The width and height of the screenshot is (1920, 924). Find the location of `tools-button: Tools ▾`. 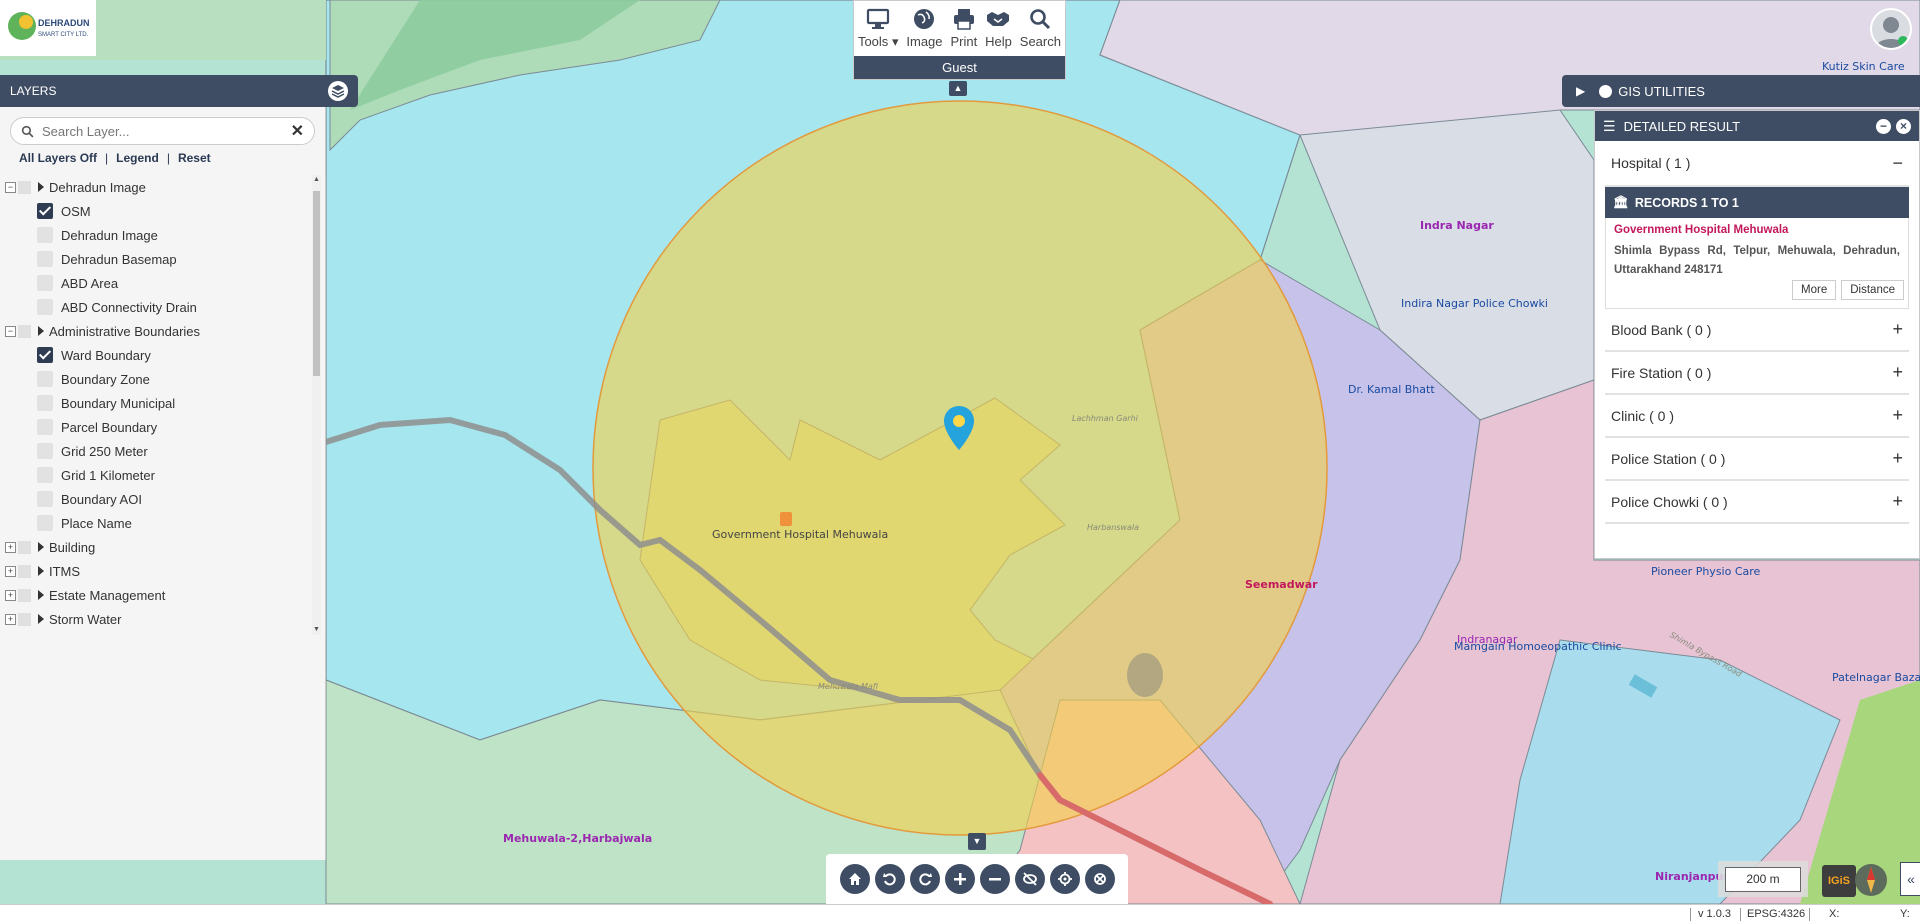

tools-button: Tools ▾ is located at coordinates (878, 33).